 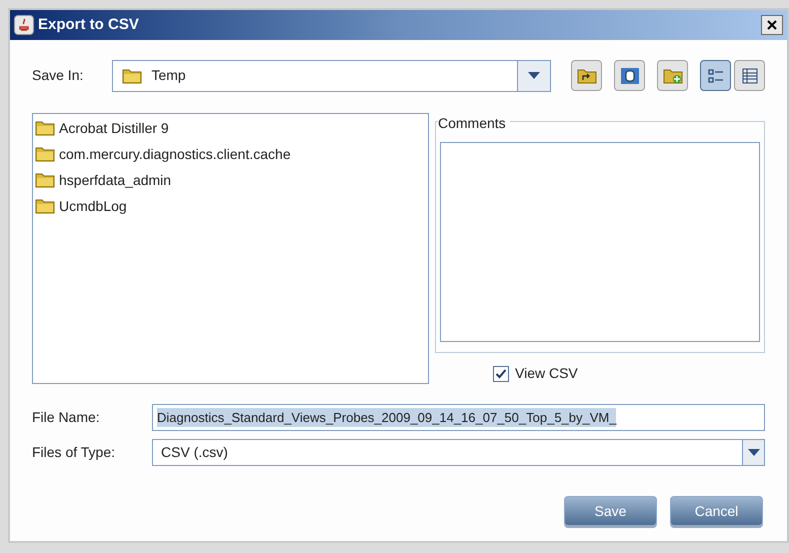 I want to click on file-list-item: UcmdbLog, so click(x=230, y=206).